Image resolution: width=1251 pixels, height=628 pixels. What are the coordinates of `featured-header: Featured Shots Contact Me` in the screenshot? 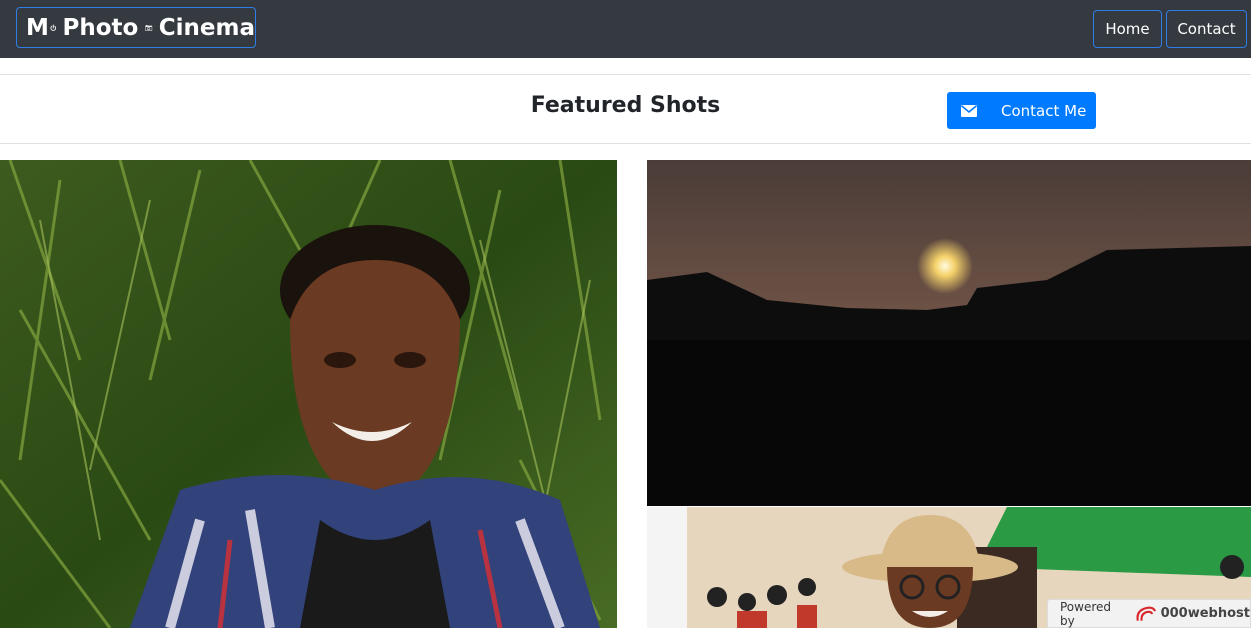 It's located at (625, 109).